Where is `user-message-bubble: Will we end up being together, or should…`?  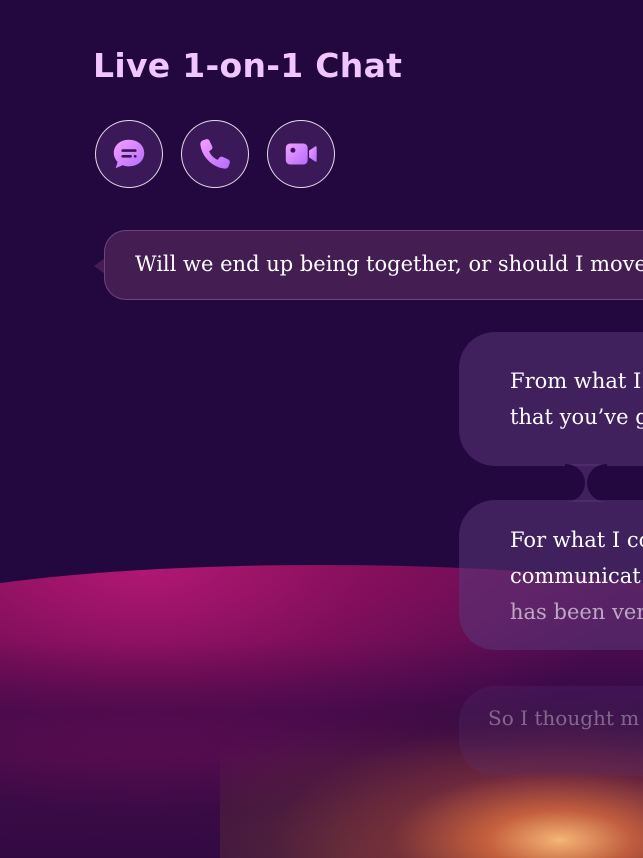
user-message-bubble: Will we end up being together, or should… is located at coordinates (373, 265).